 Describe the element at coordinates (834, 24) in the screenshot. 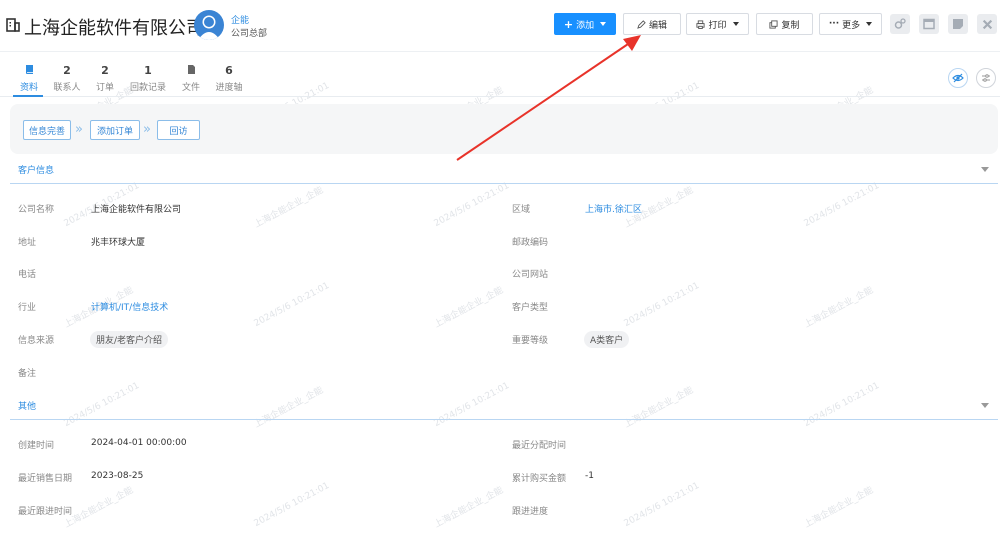

I see `ellipsis-icon: ···` at that location.